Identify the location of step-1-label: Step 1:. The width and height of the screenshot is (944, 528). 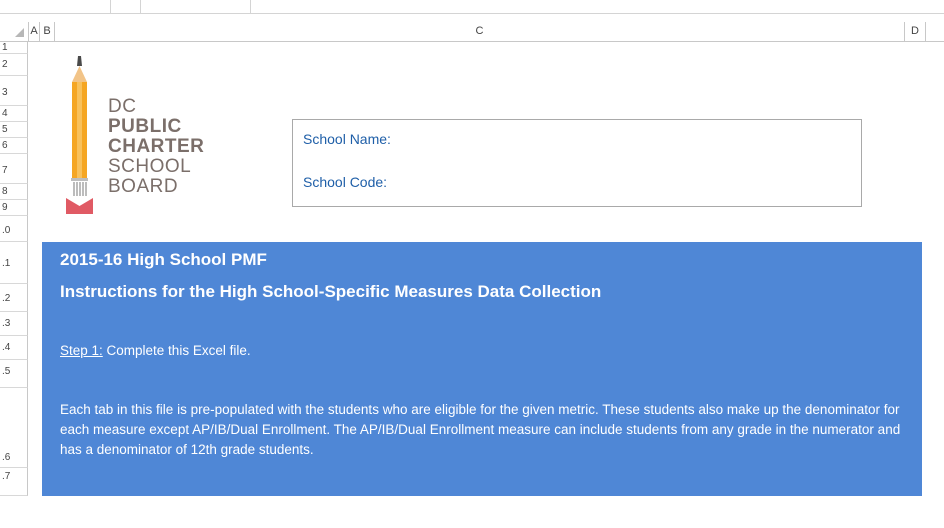
(81, 350).